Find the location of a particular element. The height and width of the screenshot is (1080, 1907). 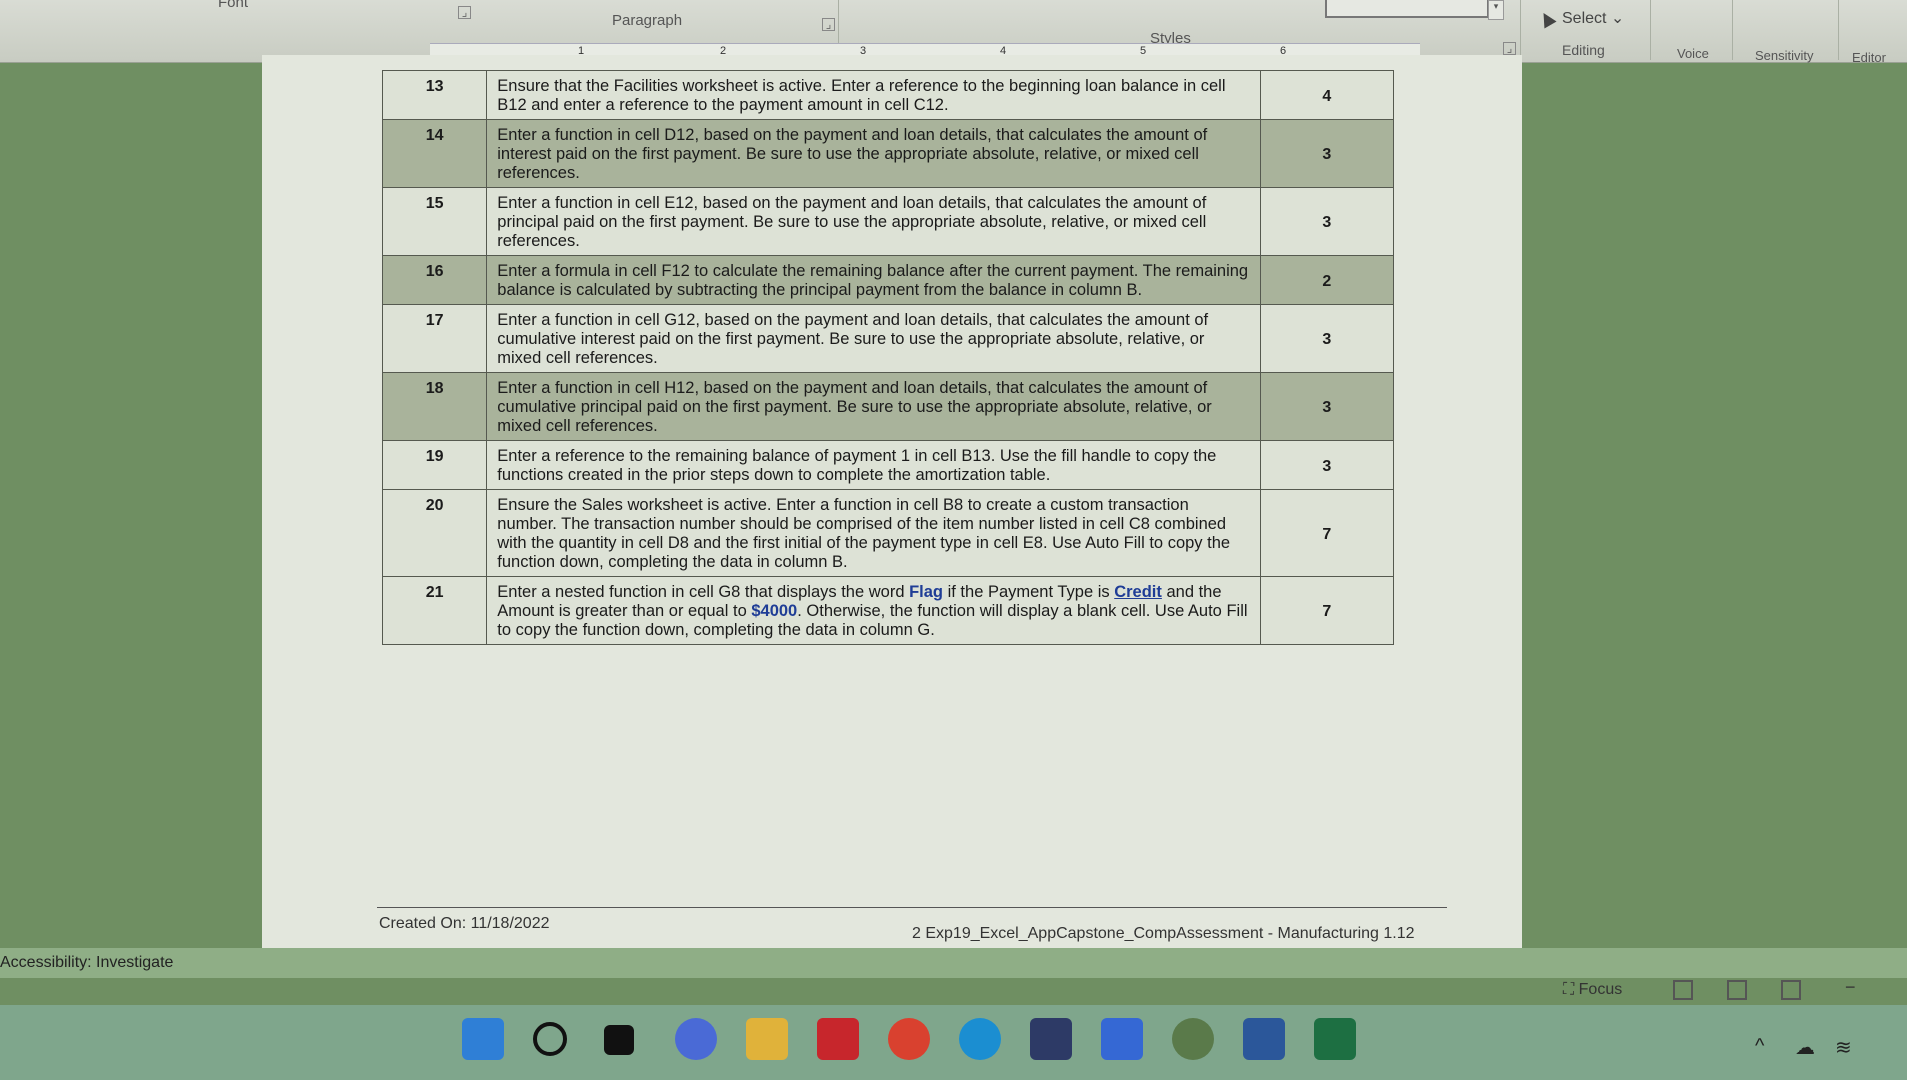

step-number: 13 is located at coordinates (434, 95).